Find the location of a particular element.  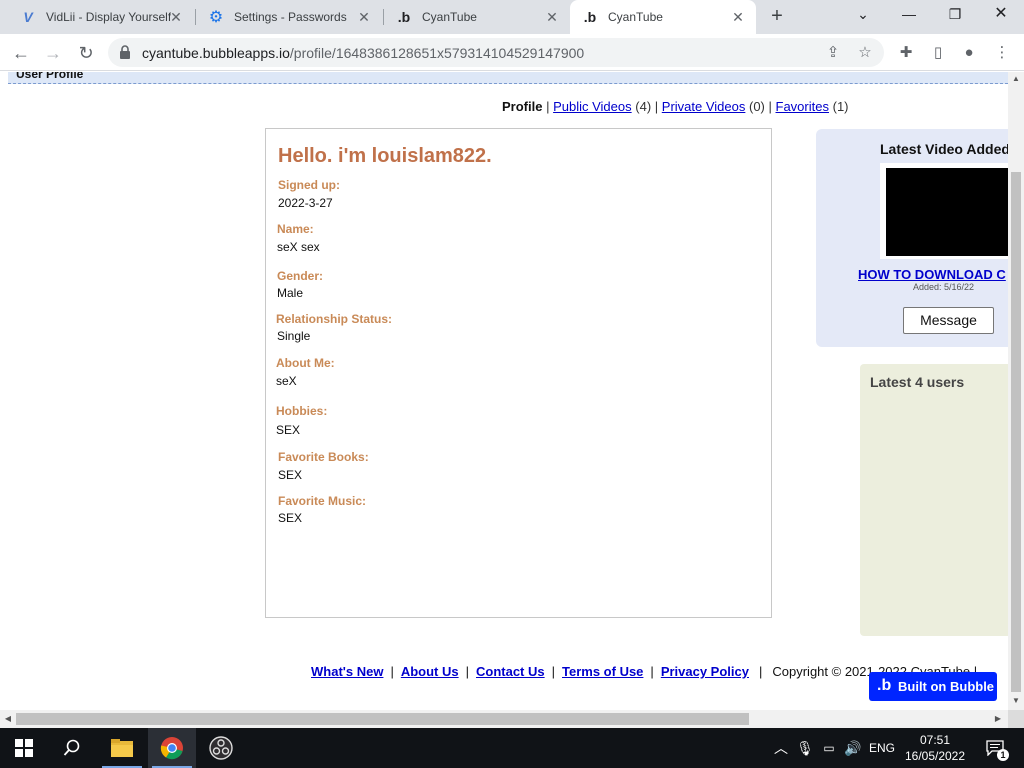

footer-about-us-link: About Us is located at coordinates (430, 671).